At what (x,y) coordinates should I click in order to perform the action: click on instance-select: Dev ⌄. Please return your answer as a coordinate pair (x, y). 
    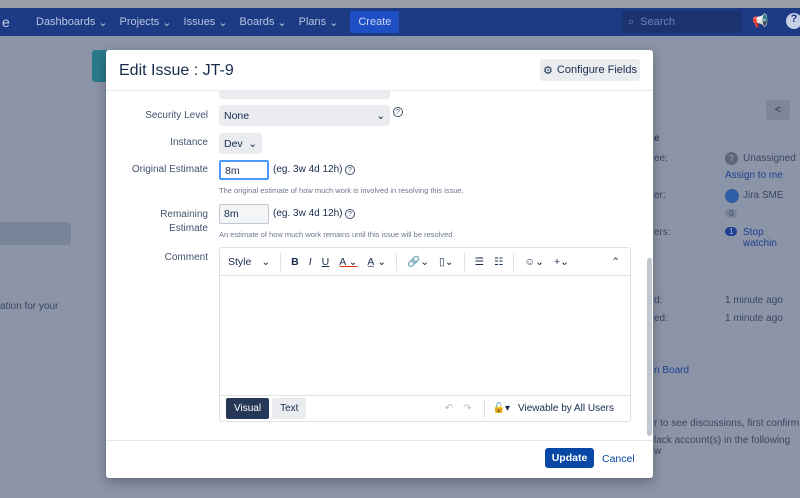
    Looking at the image, I should click on (240, 143).